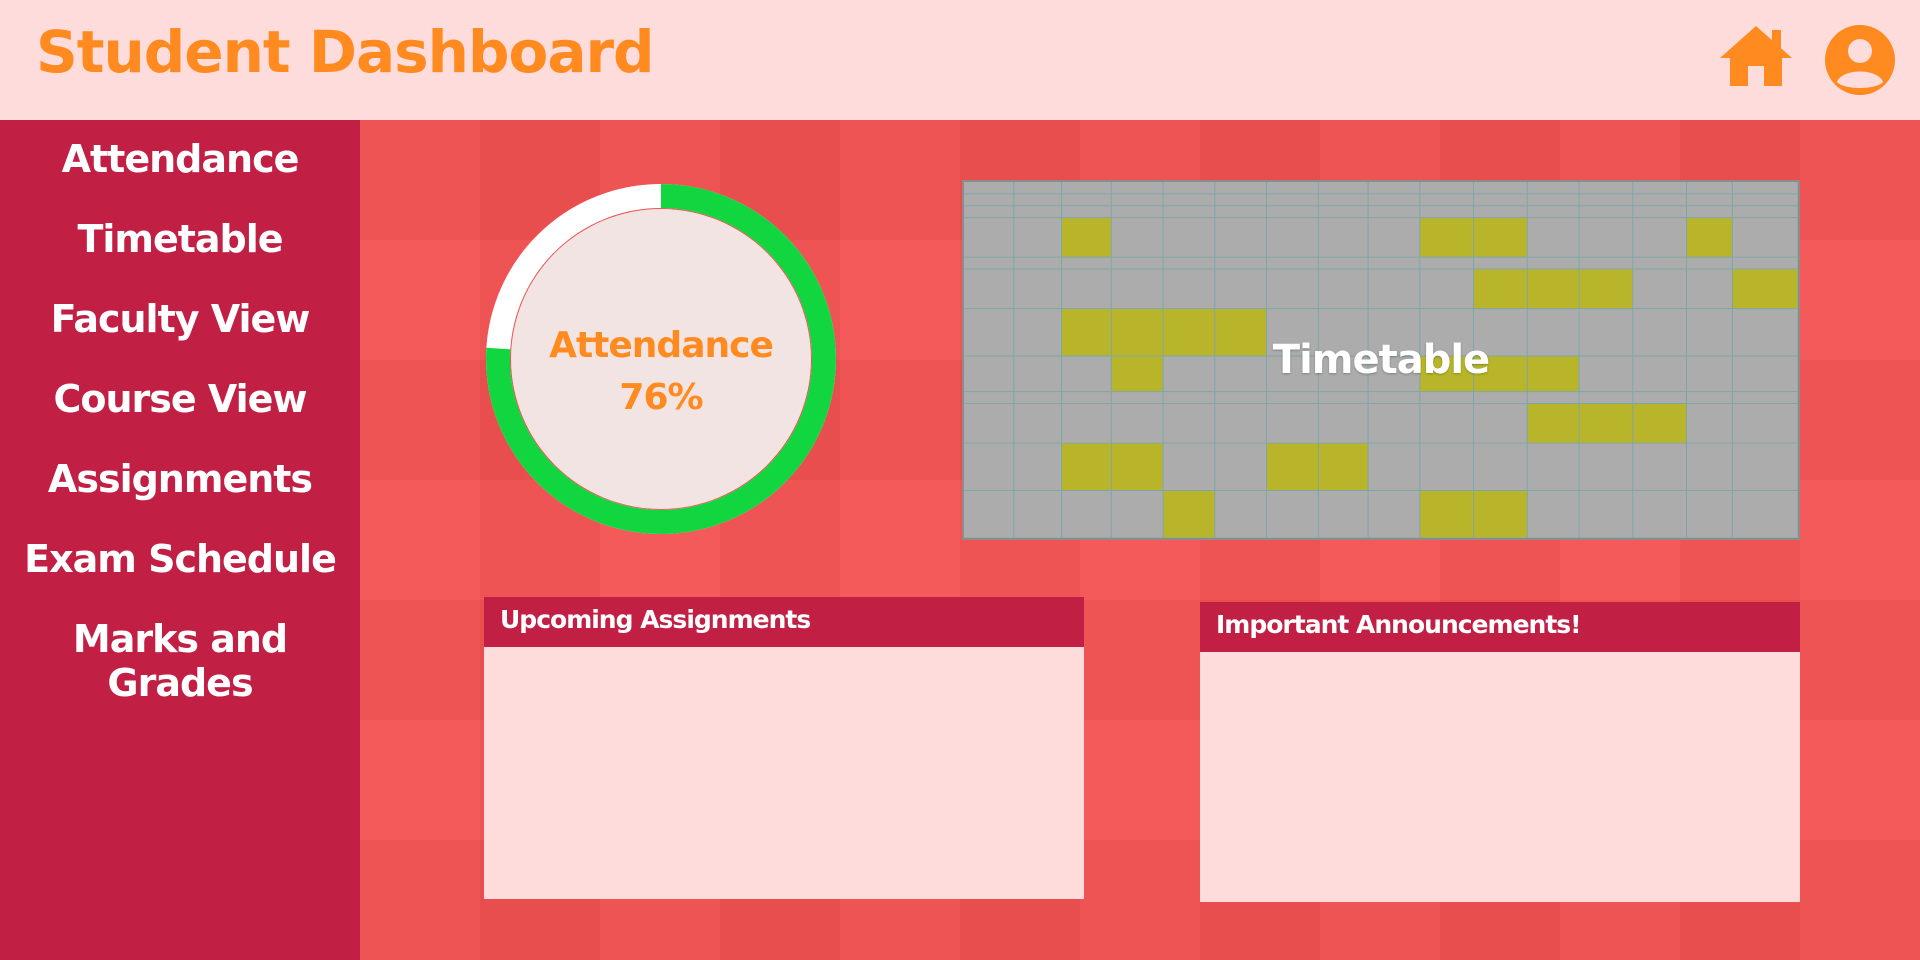  I want to click on upcoming-assignments-panel: Upcoming Assignments, so click(784, 748).